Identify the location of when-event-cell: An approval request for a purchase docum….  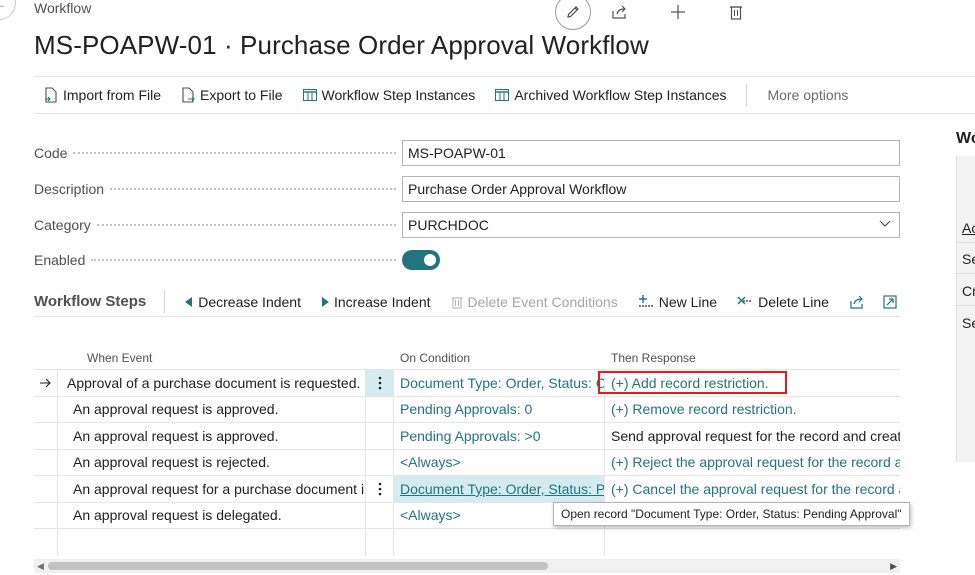
(211, 489).